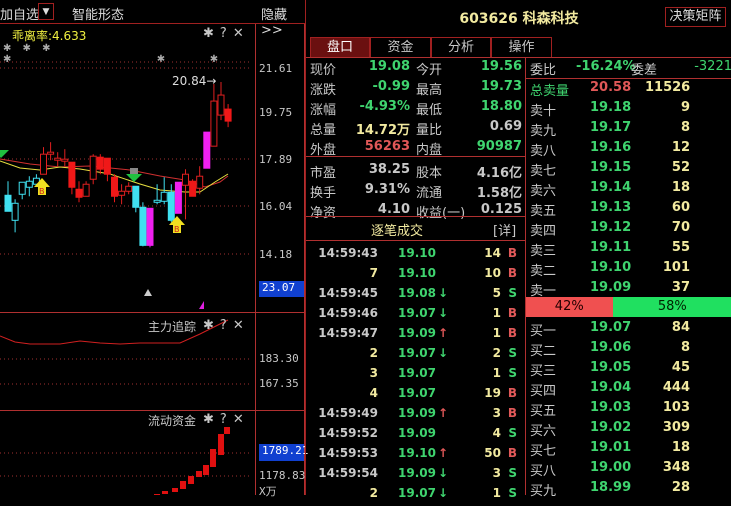 The image size is (731, 506). I want to click on axis-current-highlight: 1789.21, so click(283, 452).